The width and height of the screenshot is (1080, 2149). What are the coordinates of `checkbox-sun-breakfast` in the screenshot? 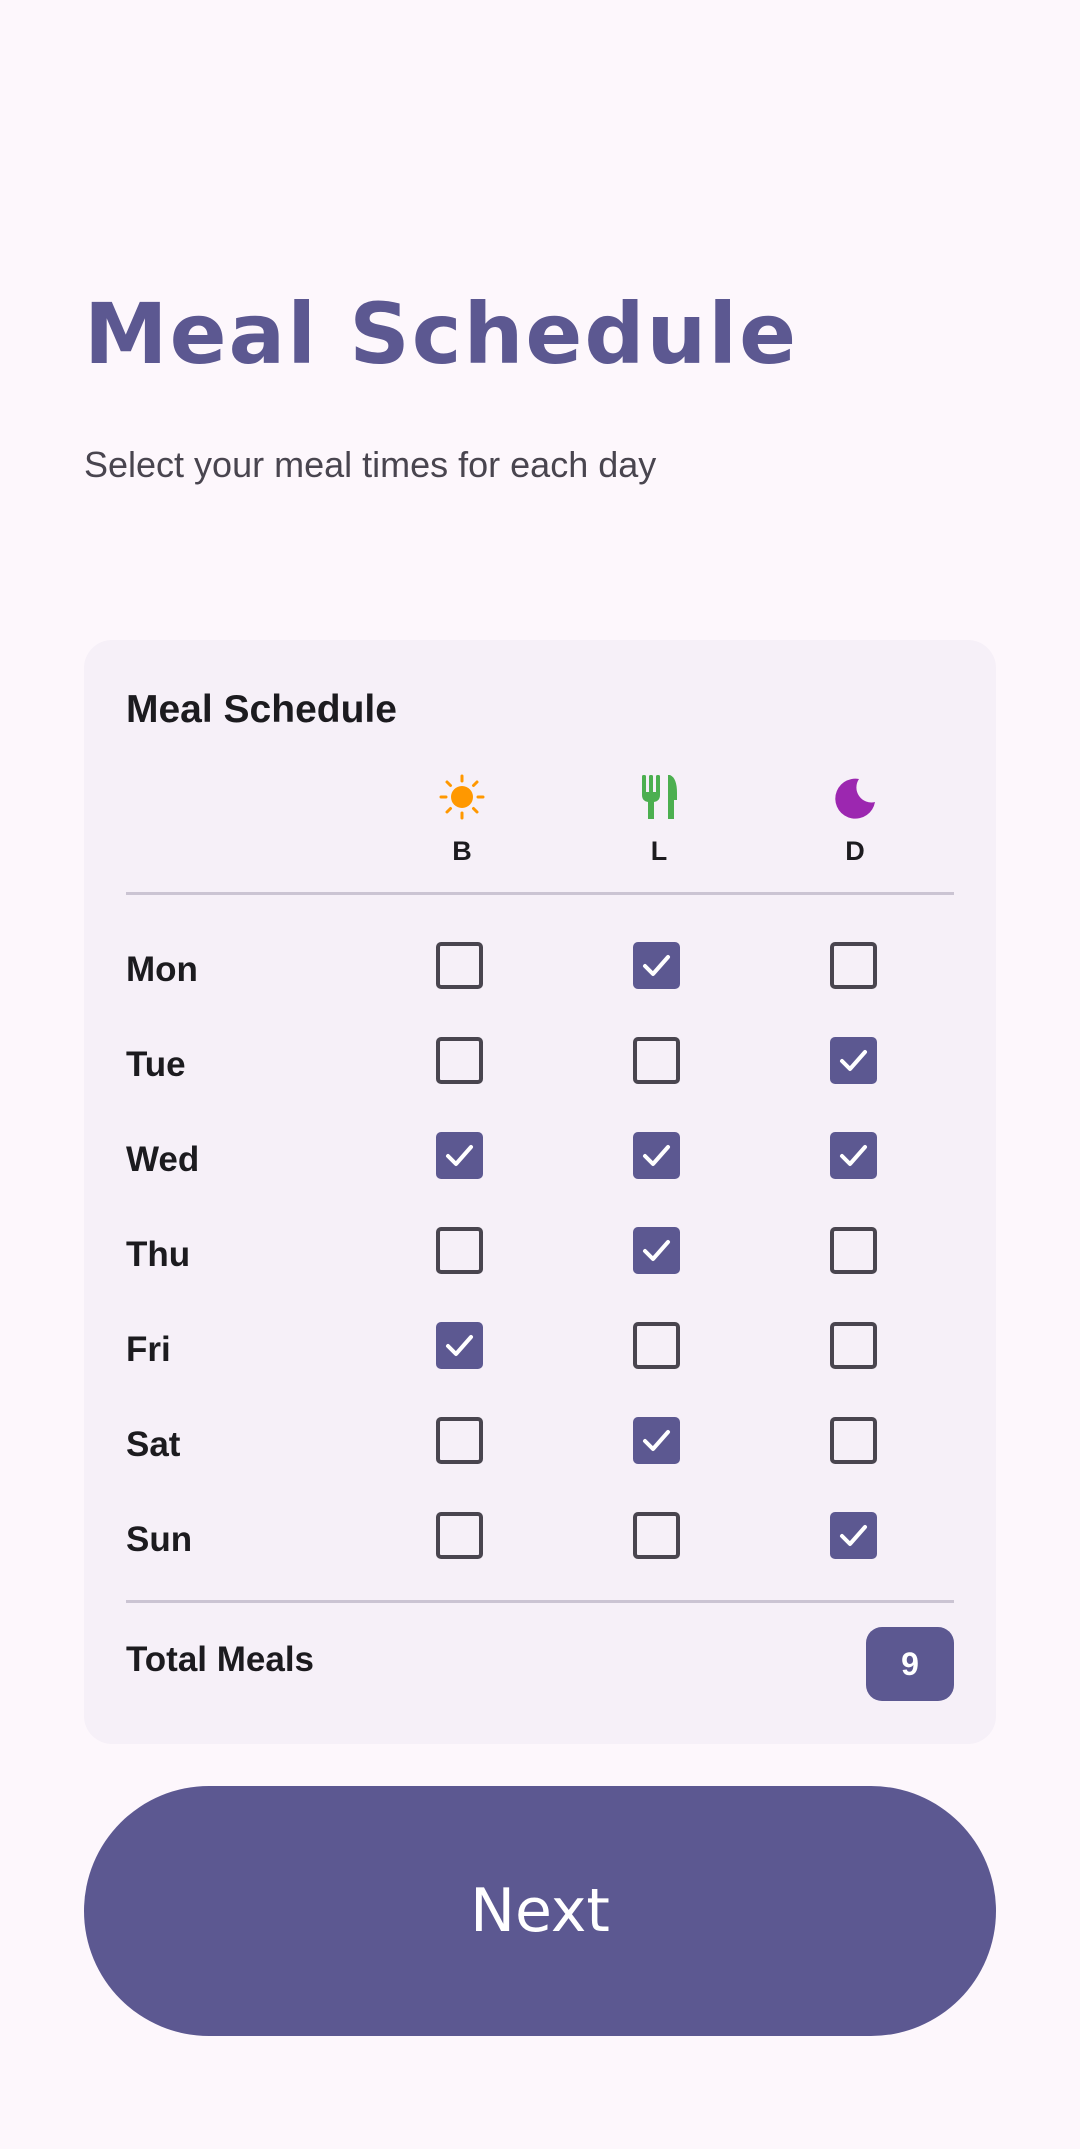 It's located at (459, 1535).